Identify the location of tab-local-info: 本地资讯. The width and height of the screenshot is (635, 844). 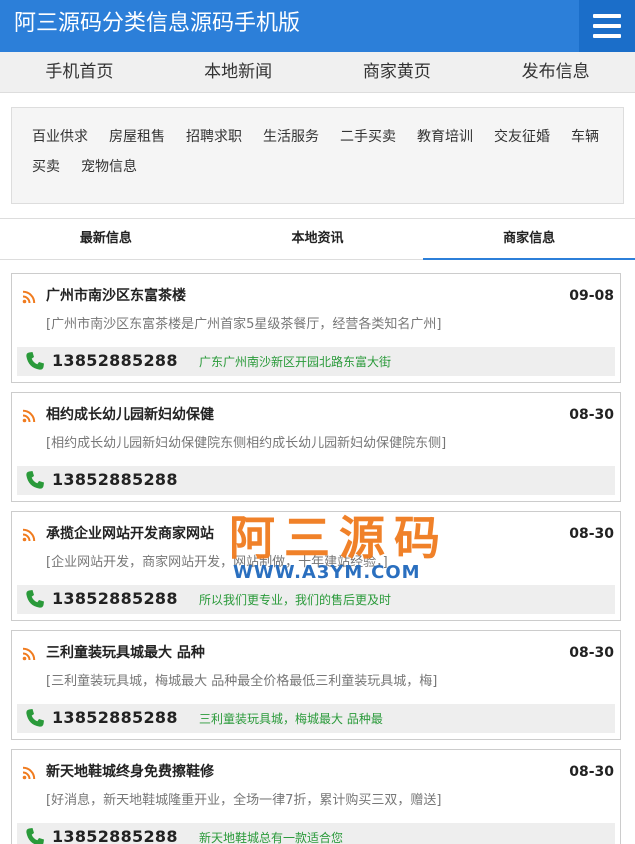
(318, 239).